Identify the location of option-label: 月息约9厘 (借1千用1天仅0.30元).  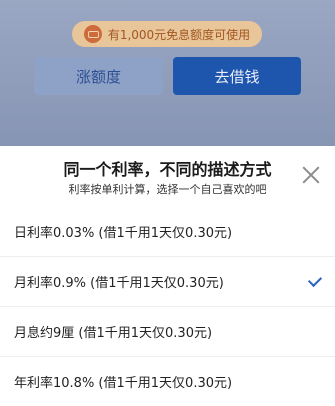
(113, 333).